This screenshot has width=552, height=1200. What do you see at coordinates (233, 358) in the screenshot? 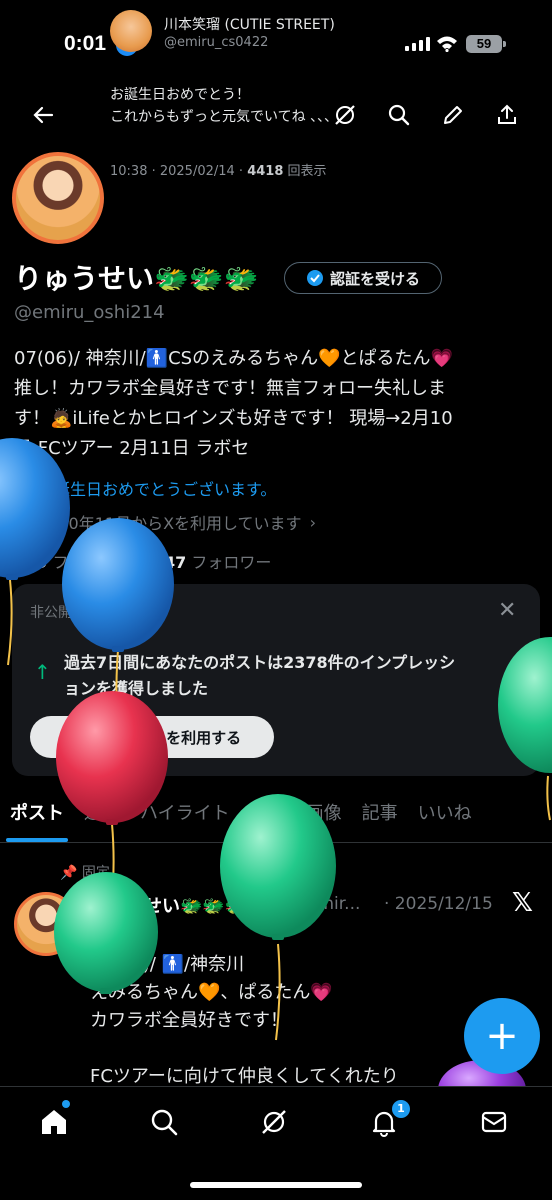
I see `bio-line: 07(06)/ 神奈川/🚹CSのえみるちゃん🧡とぱるたん💗` at bounding box center [233, 358].